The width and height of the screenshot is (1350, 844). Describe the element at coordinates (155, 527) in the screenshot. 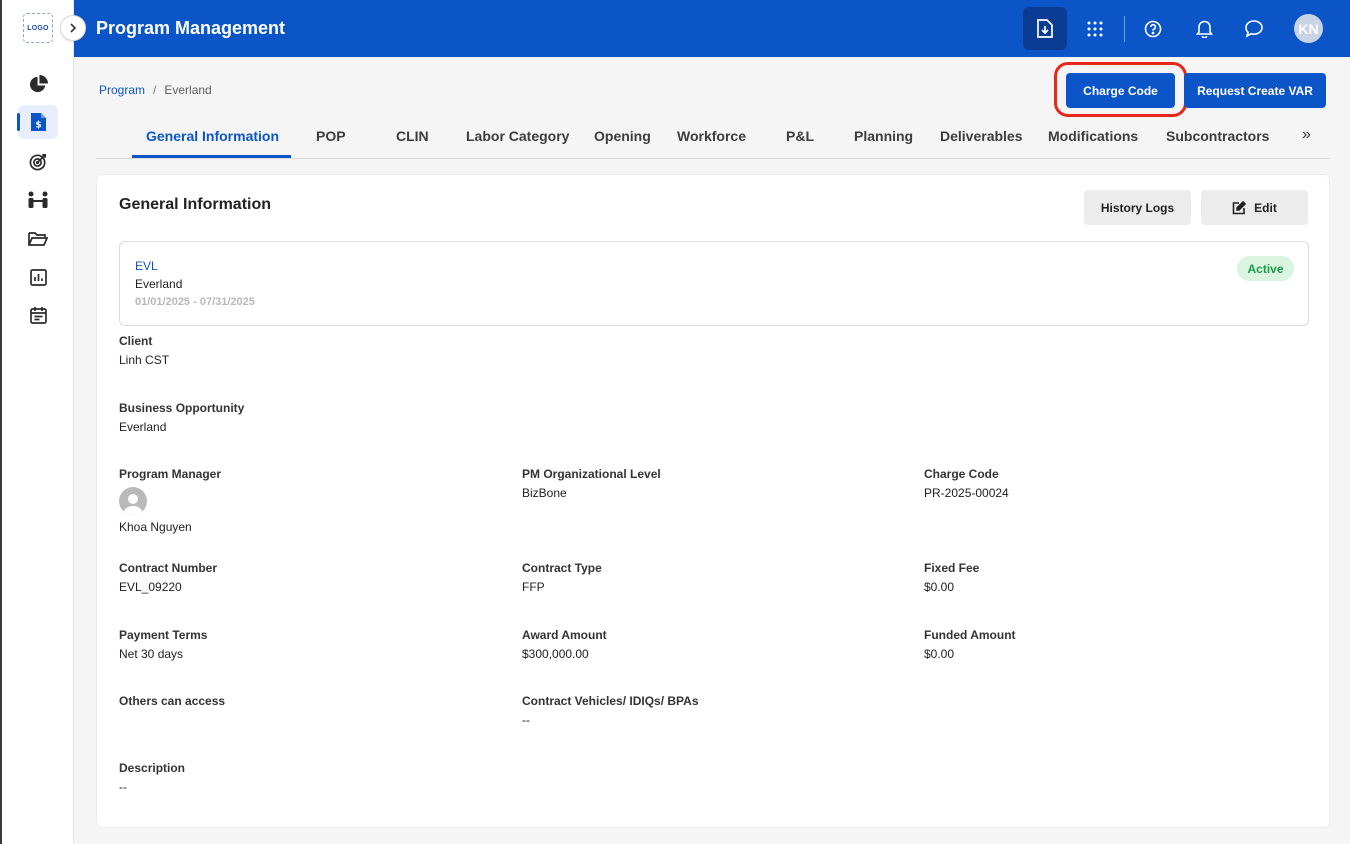

I see `field-value: Khoa Nguyen` at that location.